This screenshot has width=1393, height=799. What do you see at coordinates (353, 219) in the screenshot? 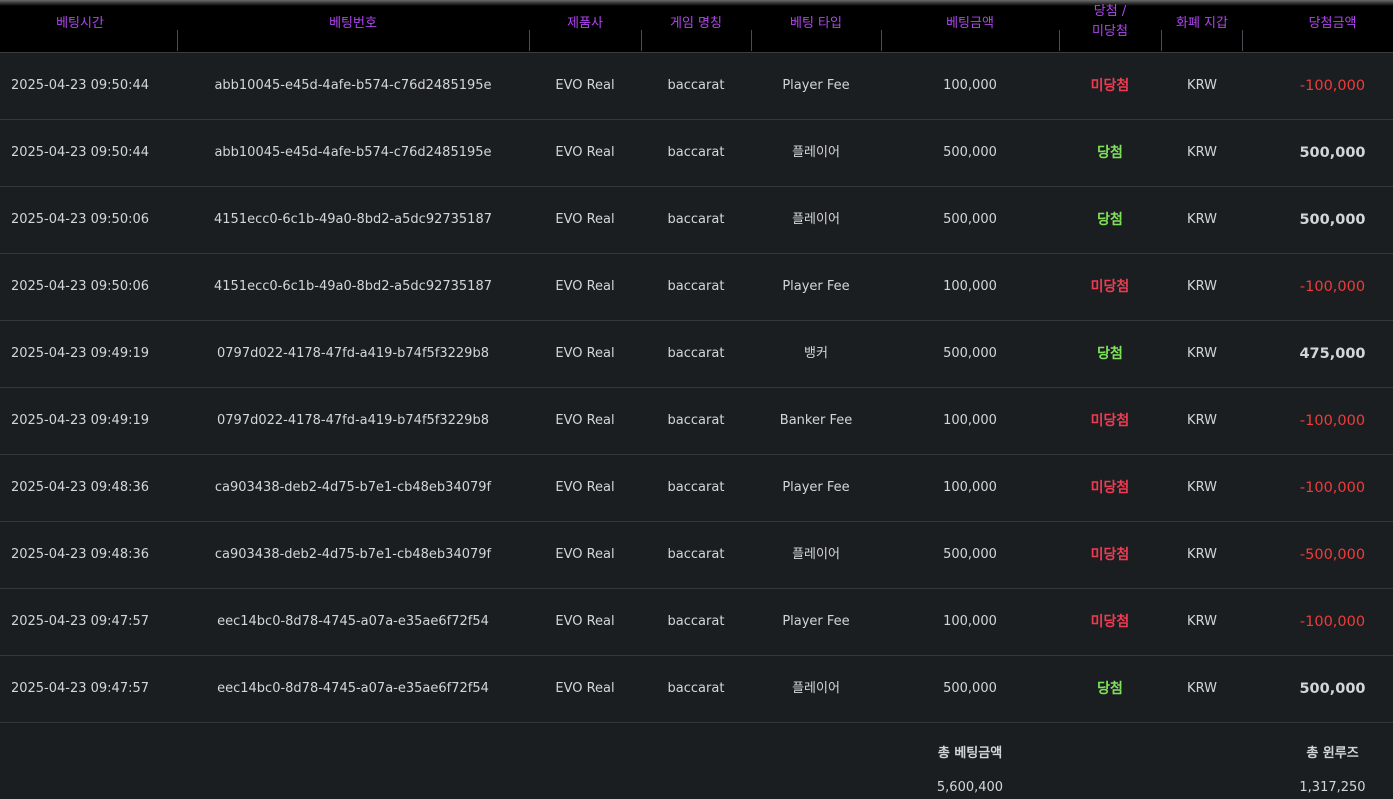
I see `bet-id-cell: 4151ecc0-6c1b-49a0-8bd2-a5dc92735187` at bounding box center [353, 219].